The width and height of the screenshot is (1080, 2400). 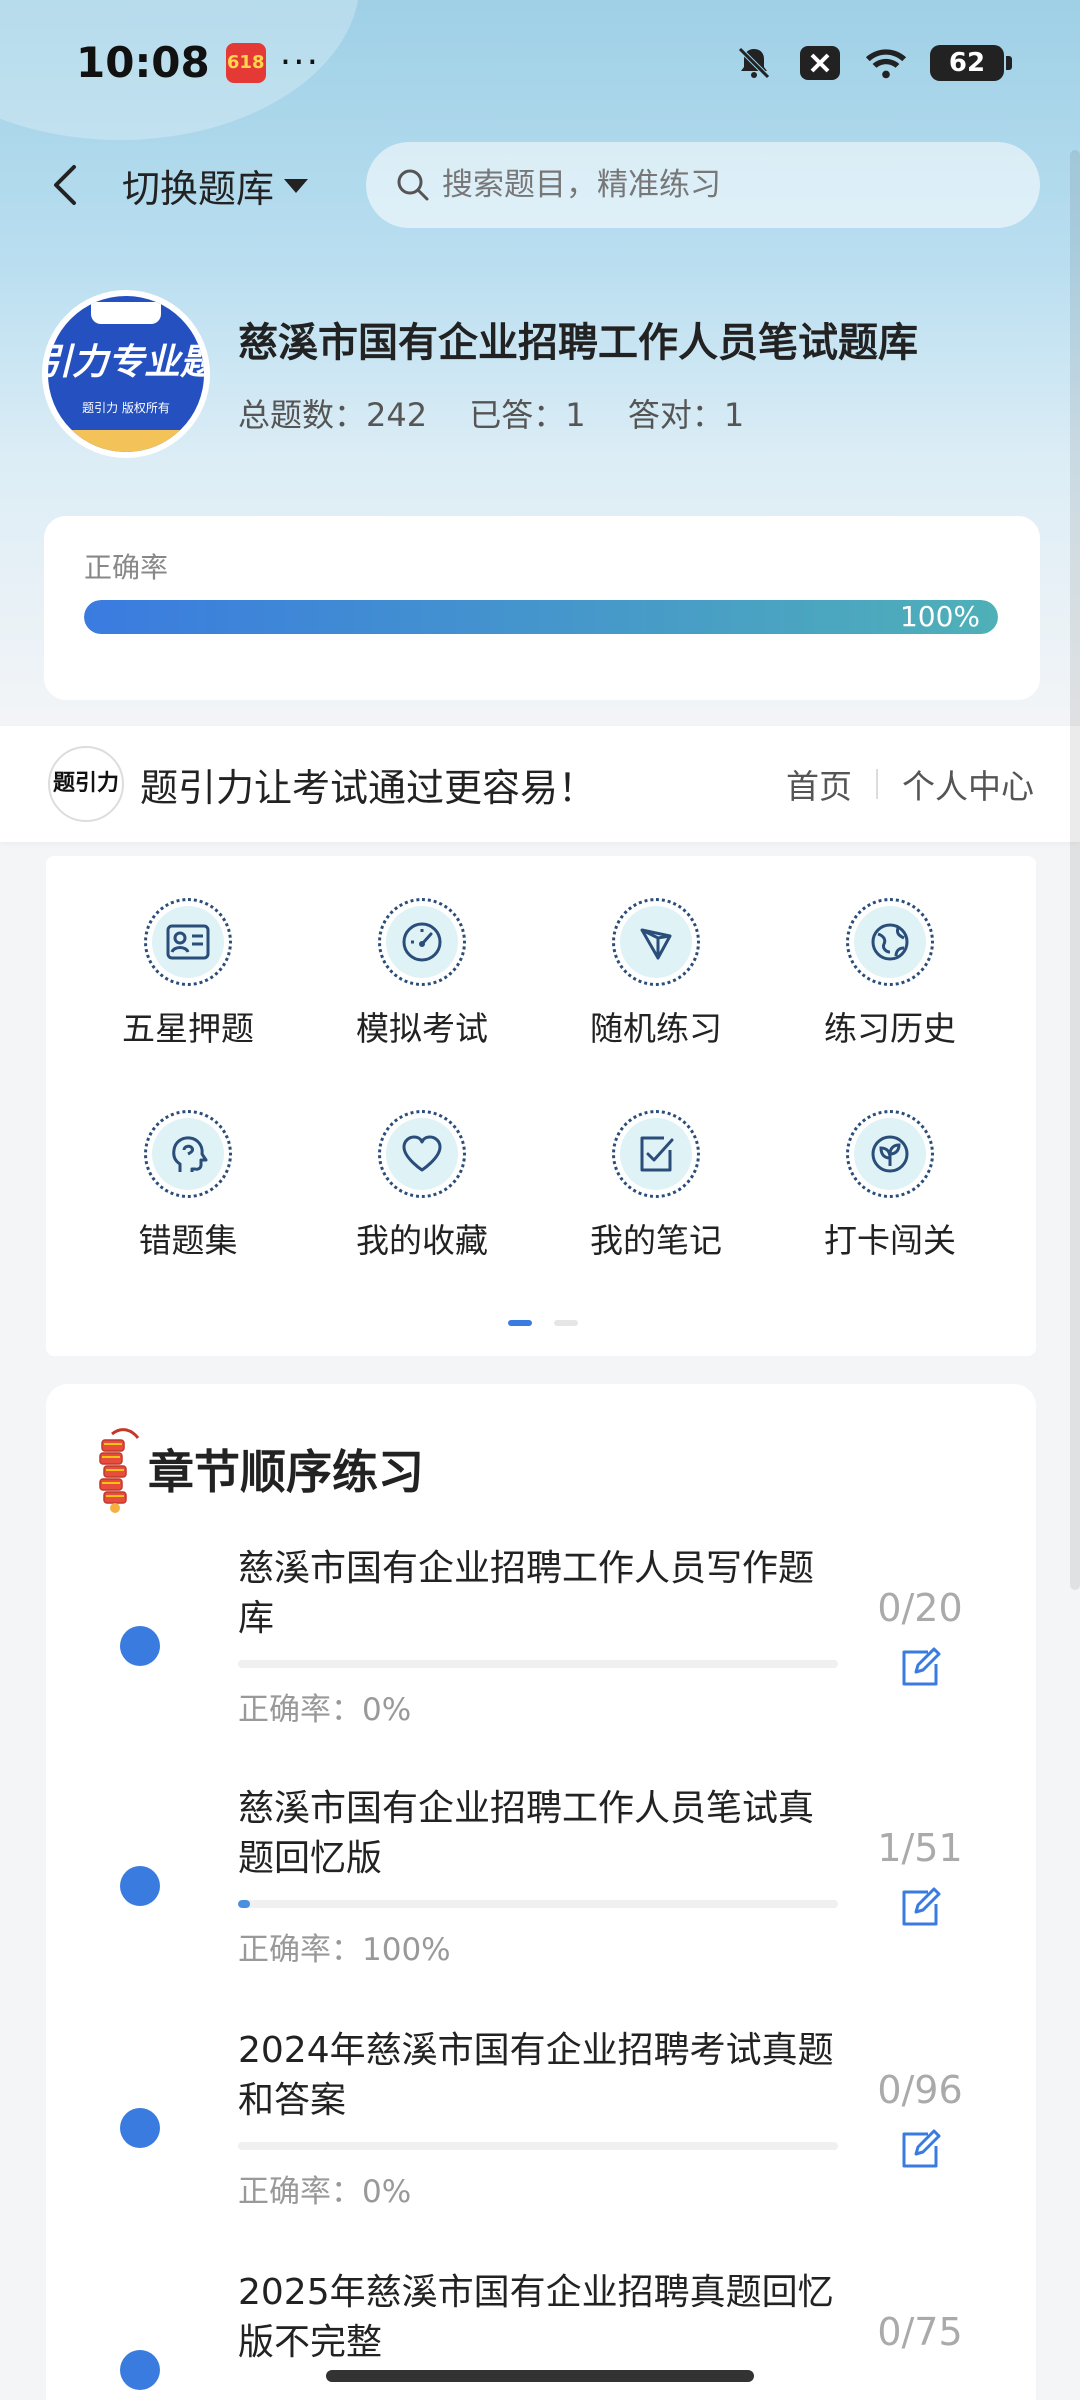 I want to click on grid-item-history: 练习历史, so click(x=890, y=988).